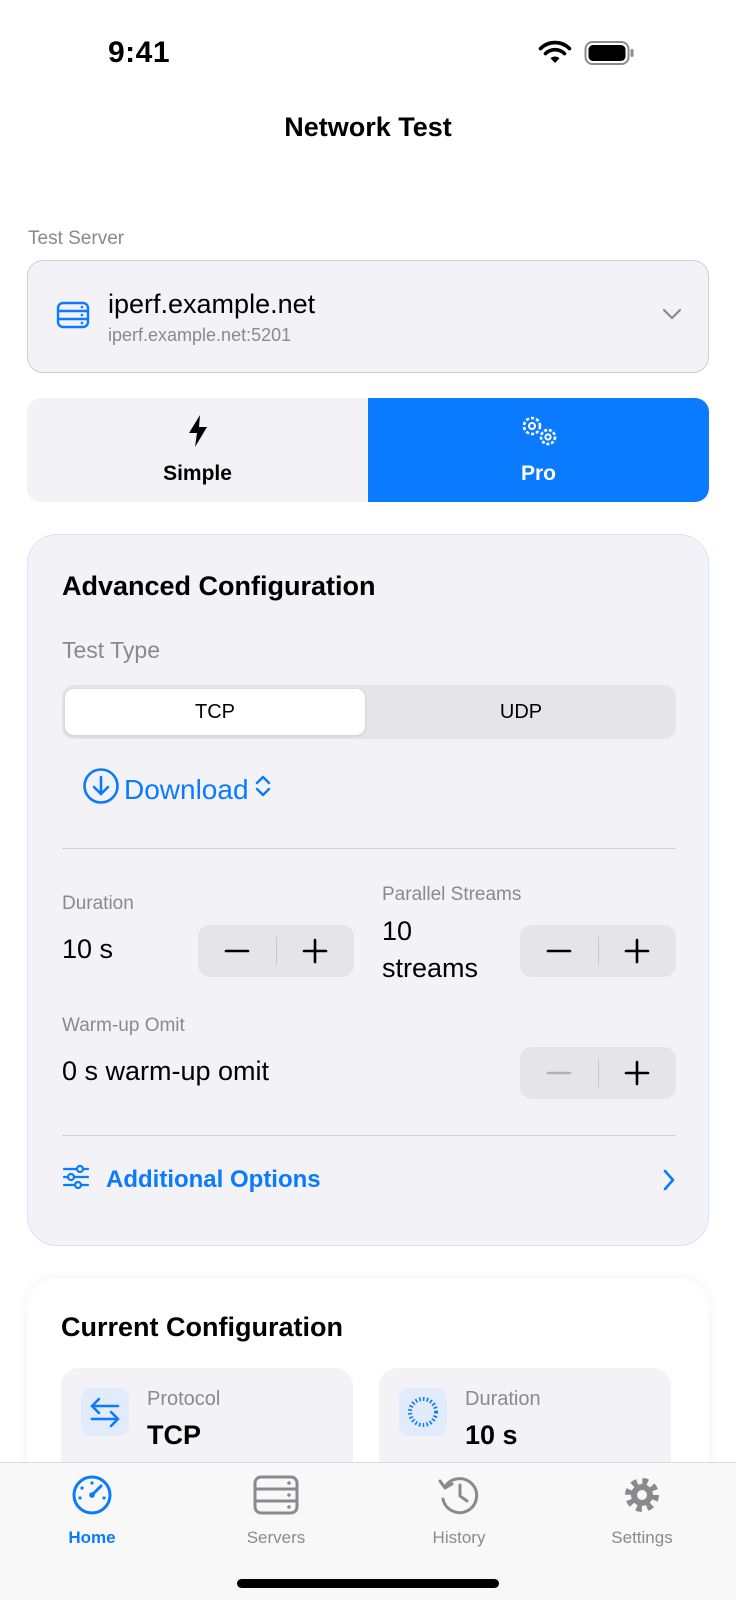 The image size is (736, 1600). I want to click on parallel-streams-label: Parallel Streams, so click(452, 894).